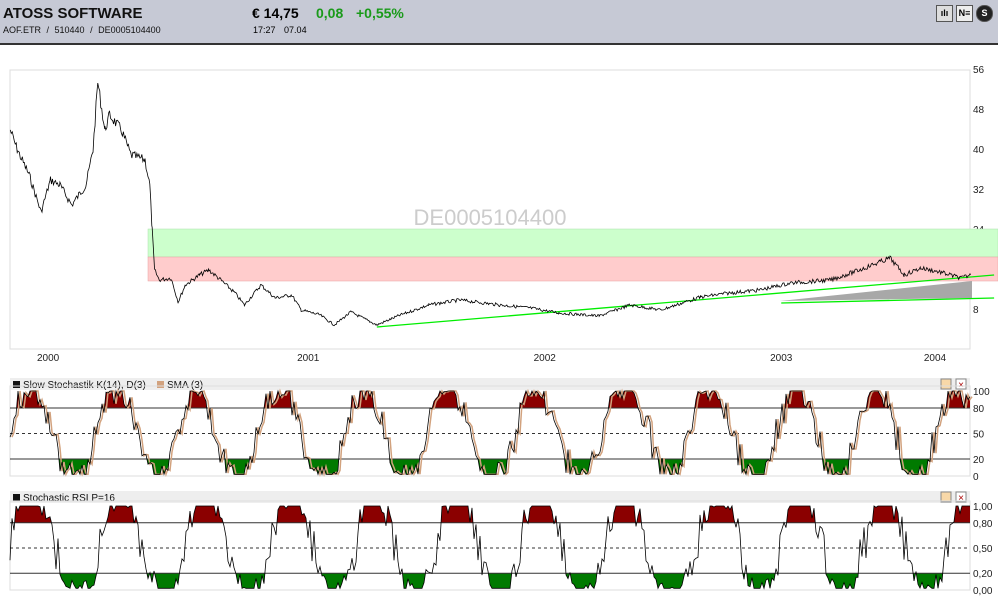  What do you see at coordinates (946, 384) in the screenshot?
I see `indicator-settings-button` at bounding box center [946, 384].